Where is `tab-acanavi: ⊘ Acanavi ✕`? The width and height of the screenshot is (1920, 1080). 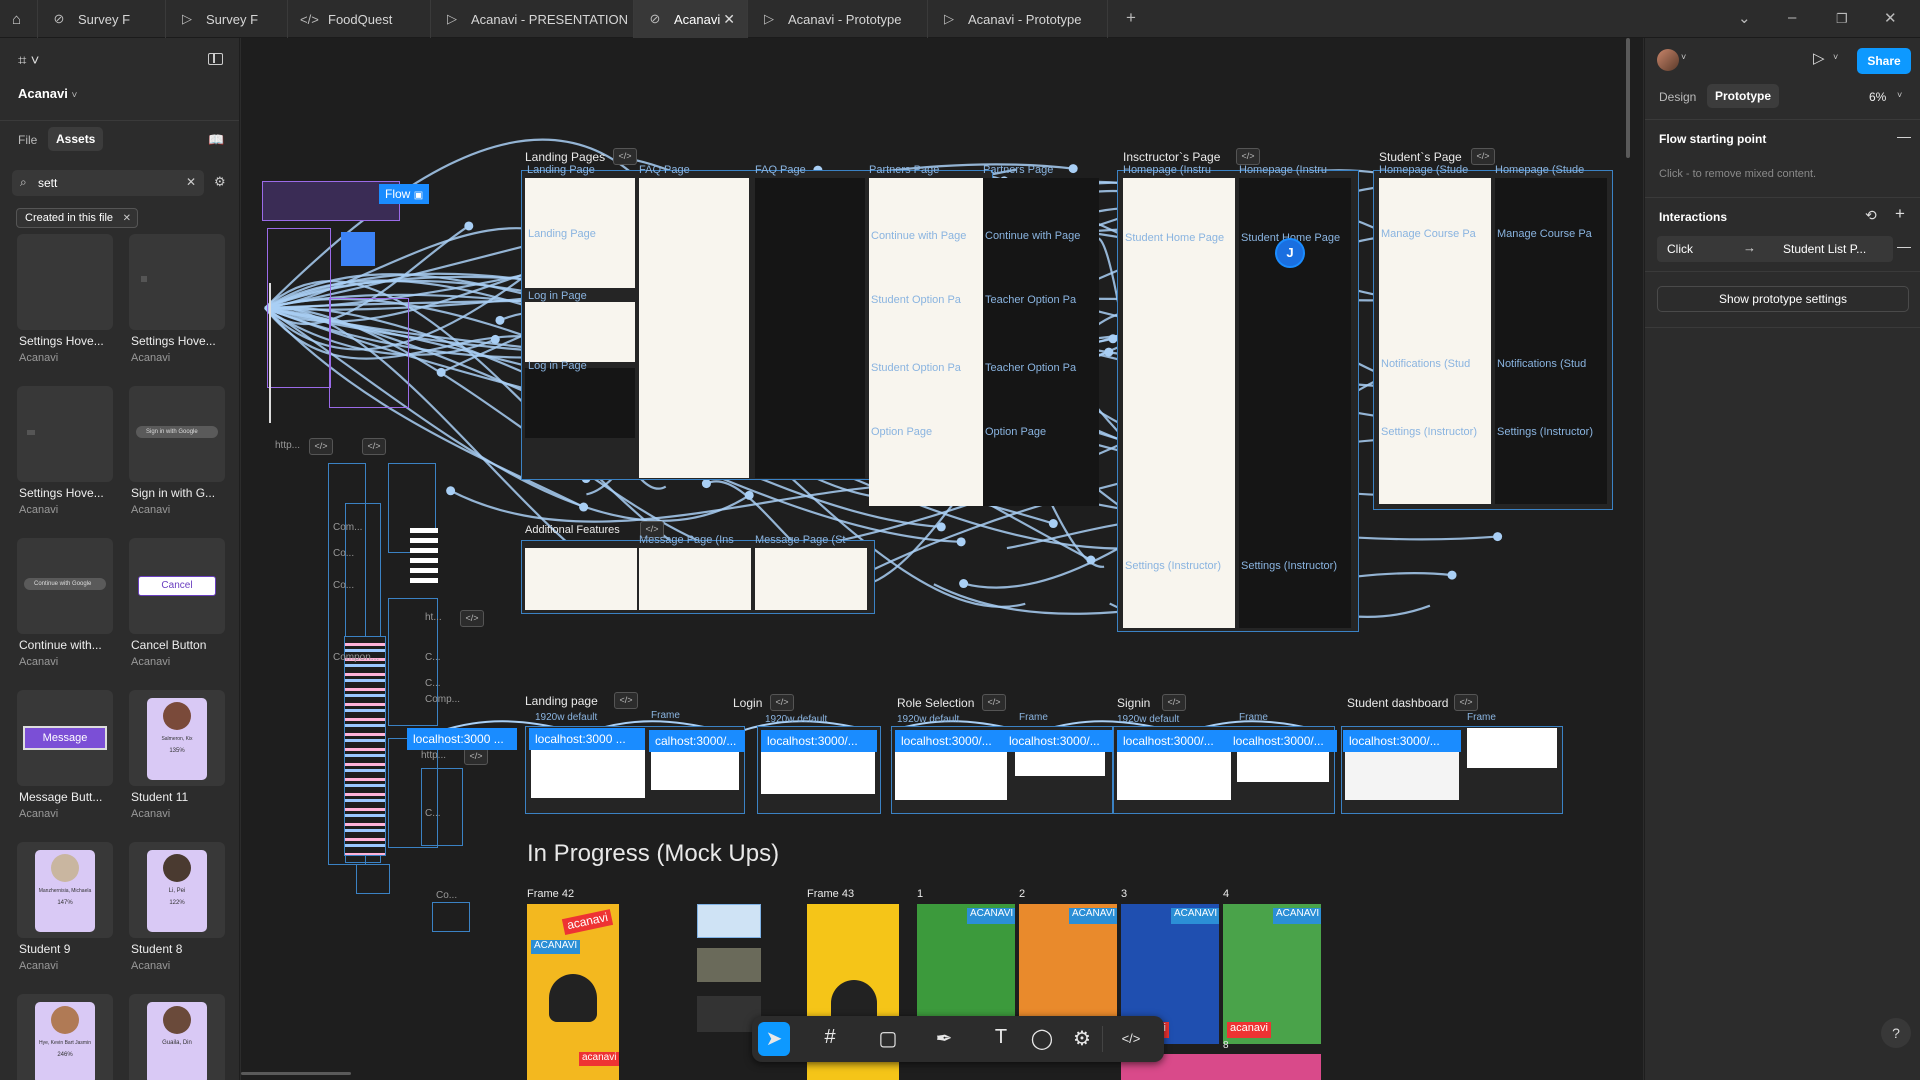 tab-acanavi: ⊘ Acanavi ✕ is located at coordinates (691, 19).